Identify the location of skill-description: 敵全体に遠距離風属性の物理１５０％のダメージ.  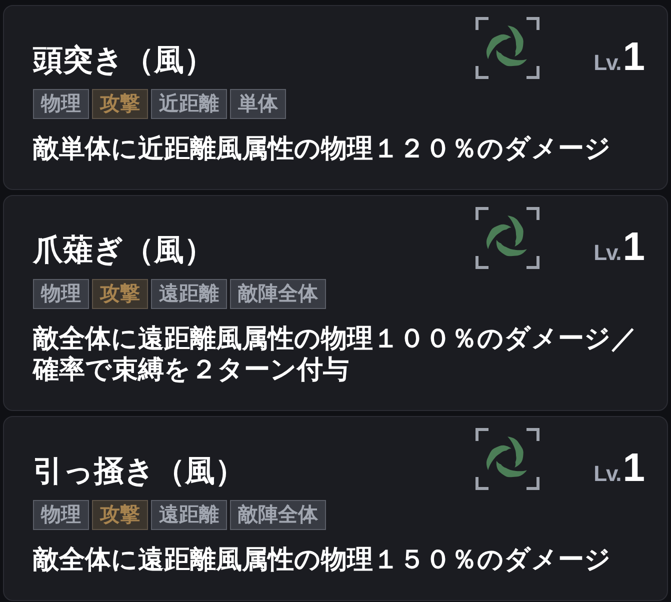
(322, 559).